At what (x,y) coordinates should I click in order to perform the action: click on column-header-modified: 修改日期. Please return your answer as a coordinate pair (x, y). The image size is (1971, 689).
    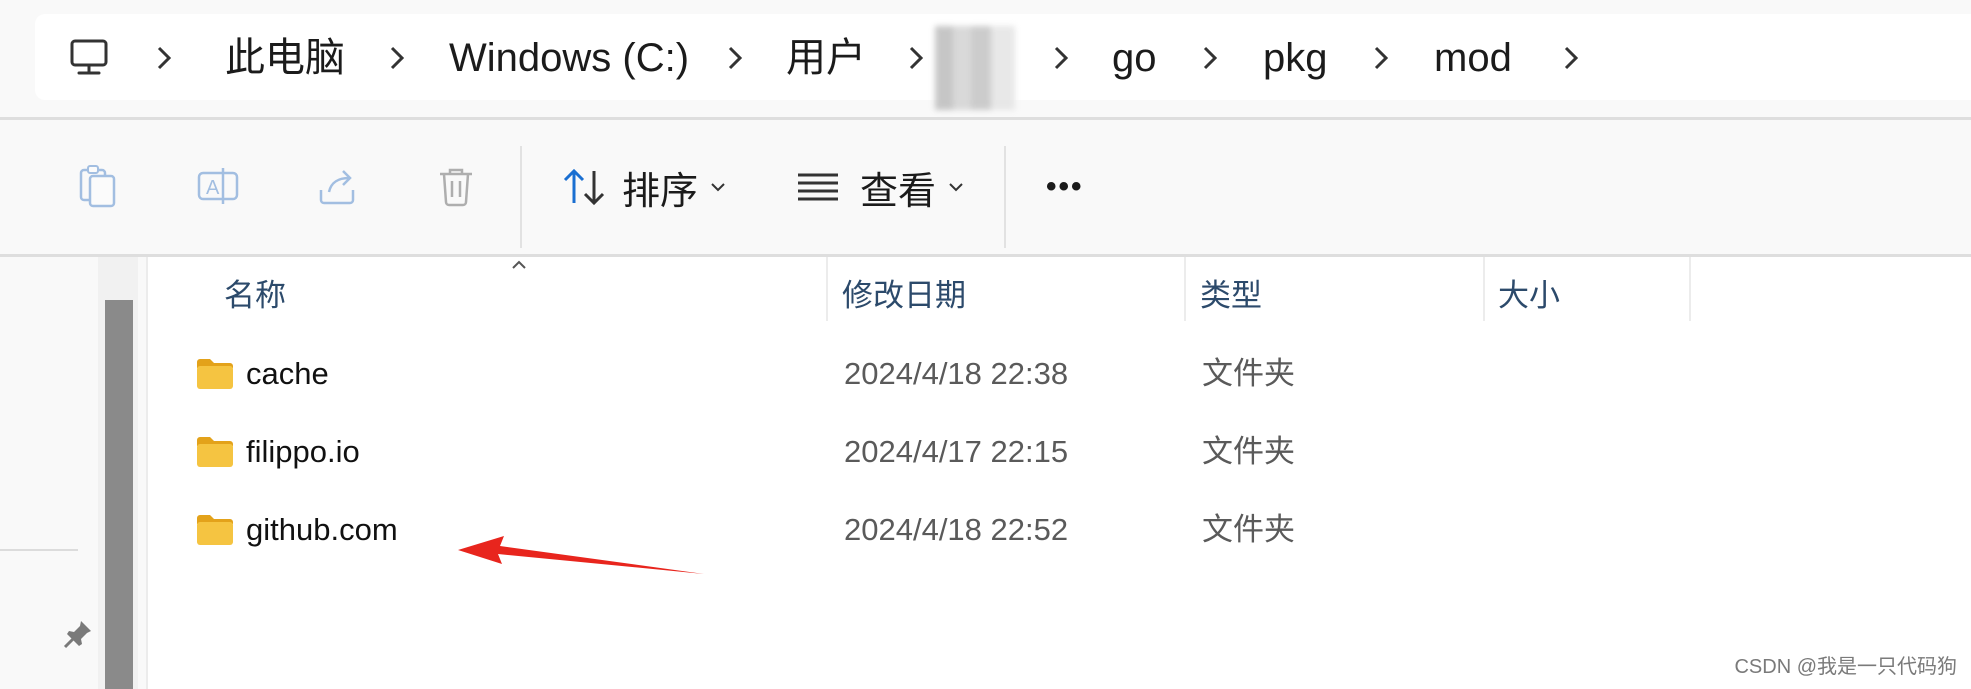
    Looking at the image, I should click on (904, 296).